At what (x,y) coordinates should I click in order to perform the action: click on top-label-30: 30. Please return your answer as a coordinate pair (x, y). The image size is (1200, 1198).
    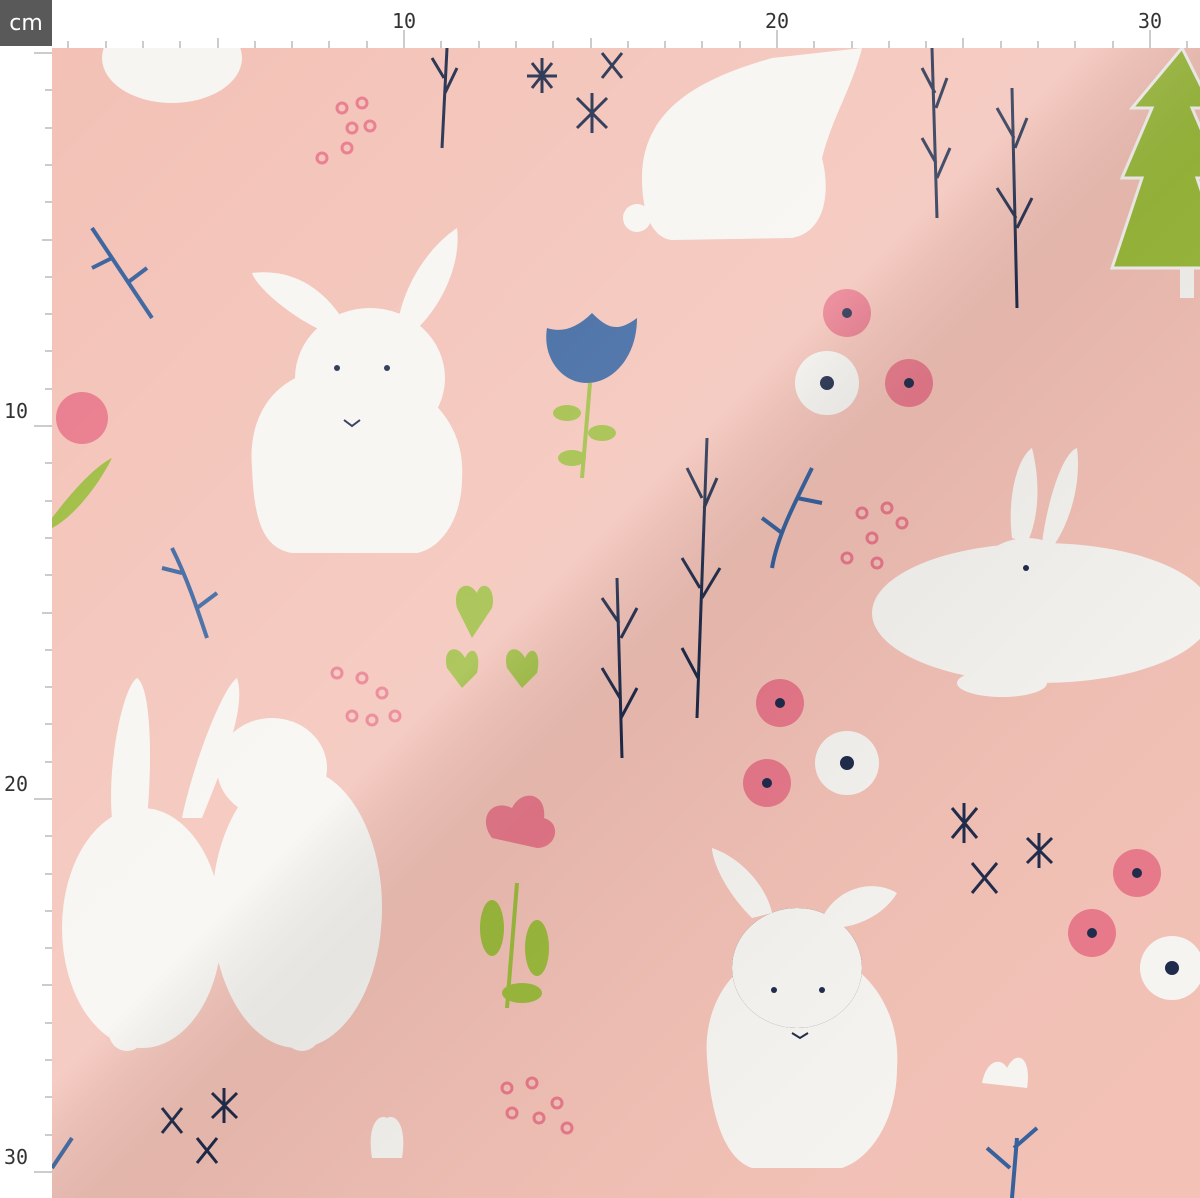
    Looking at the image, I should click on (1150, 21).